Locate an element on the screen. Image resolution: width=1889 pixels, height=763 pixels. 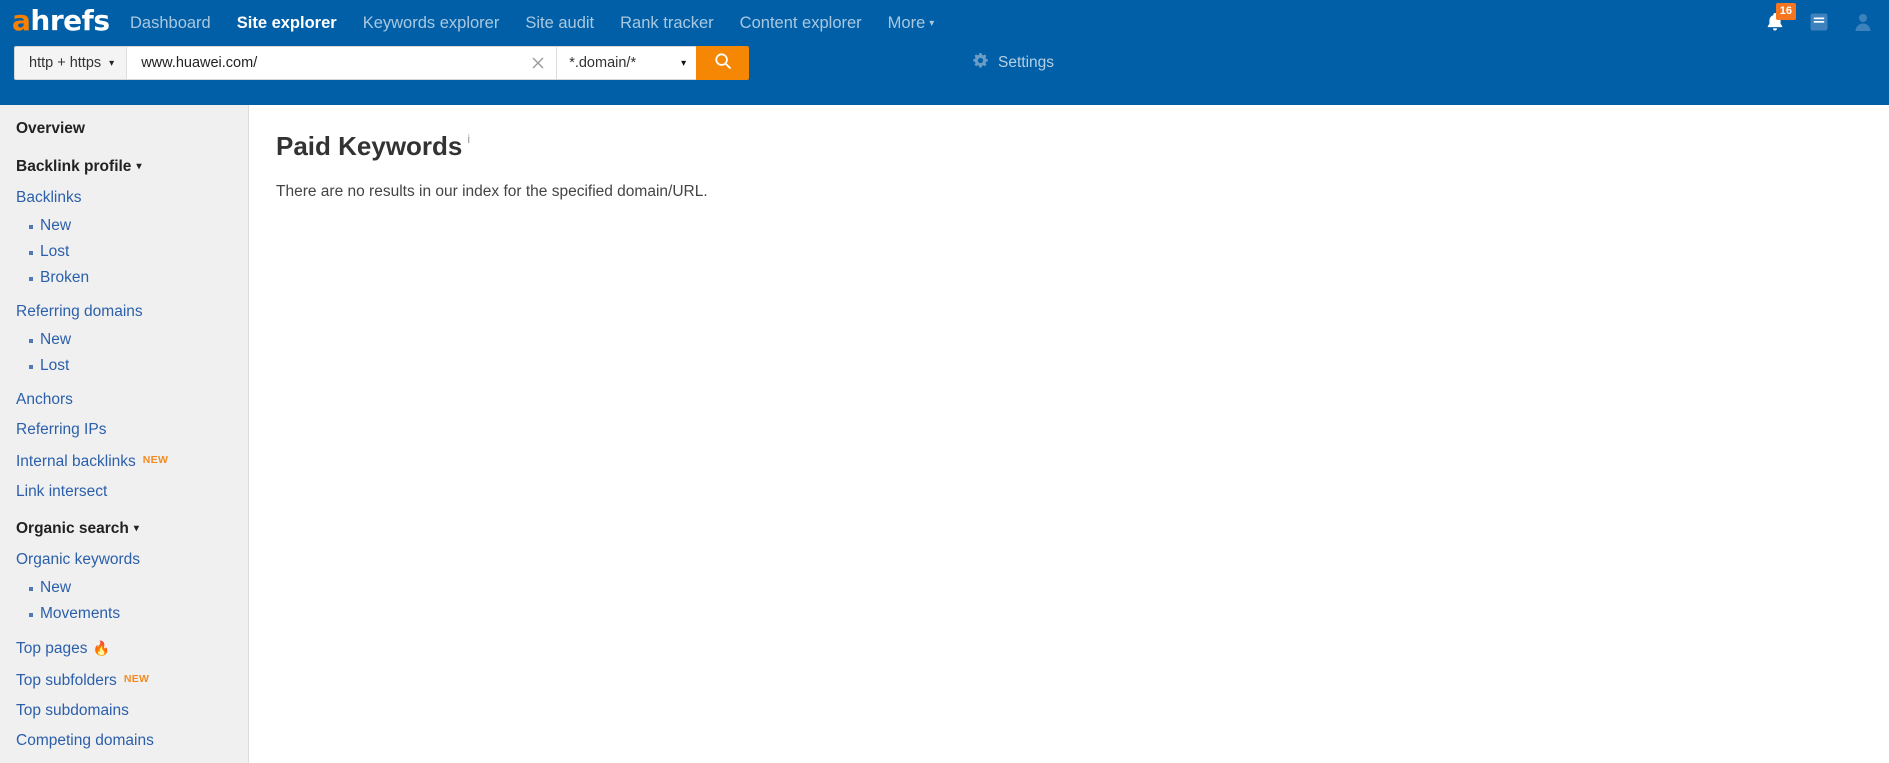
search-input is located at coordinates (343, 63).